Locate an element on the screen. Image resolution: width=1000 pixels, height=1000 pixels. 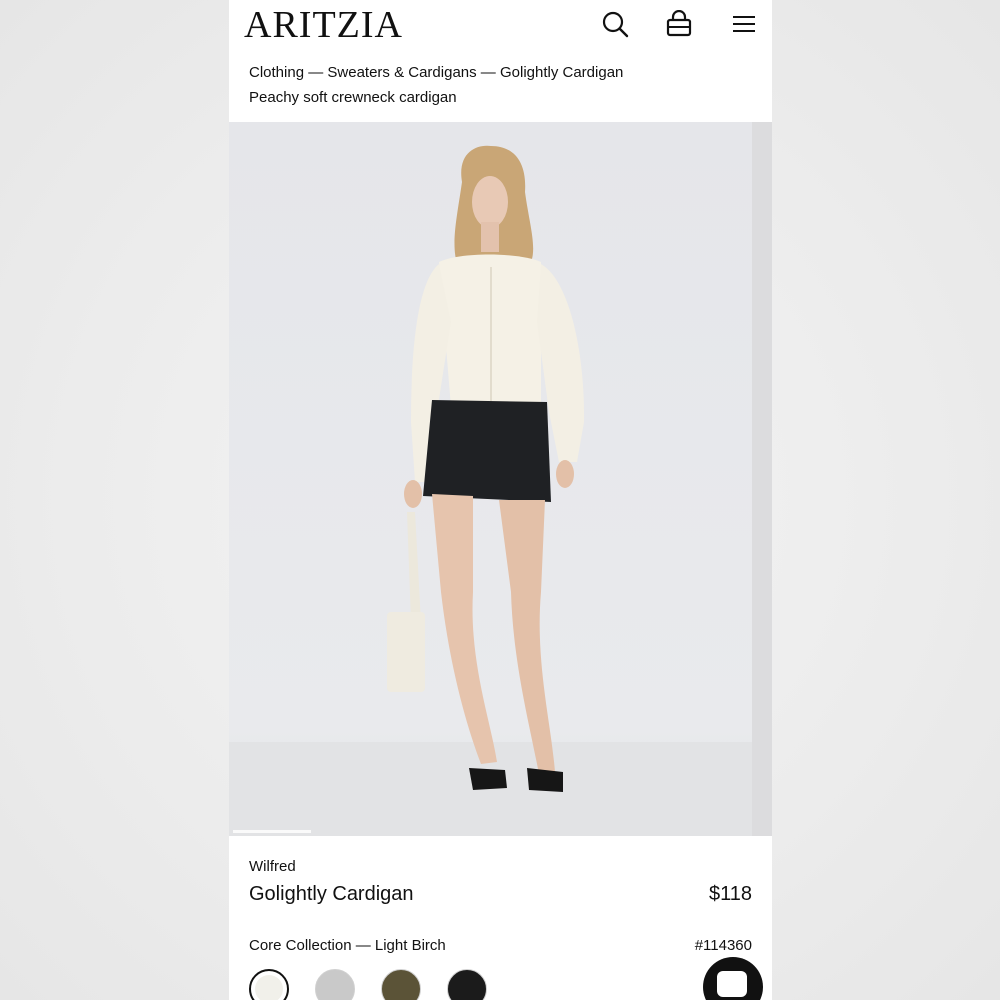
chat-button is located at coordinates (733, 978).